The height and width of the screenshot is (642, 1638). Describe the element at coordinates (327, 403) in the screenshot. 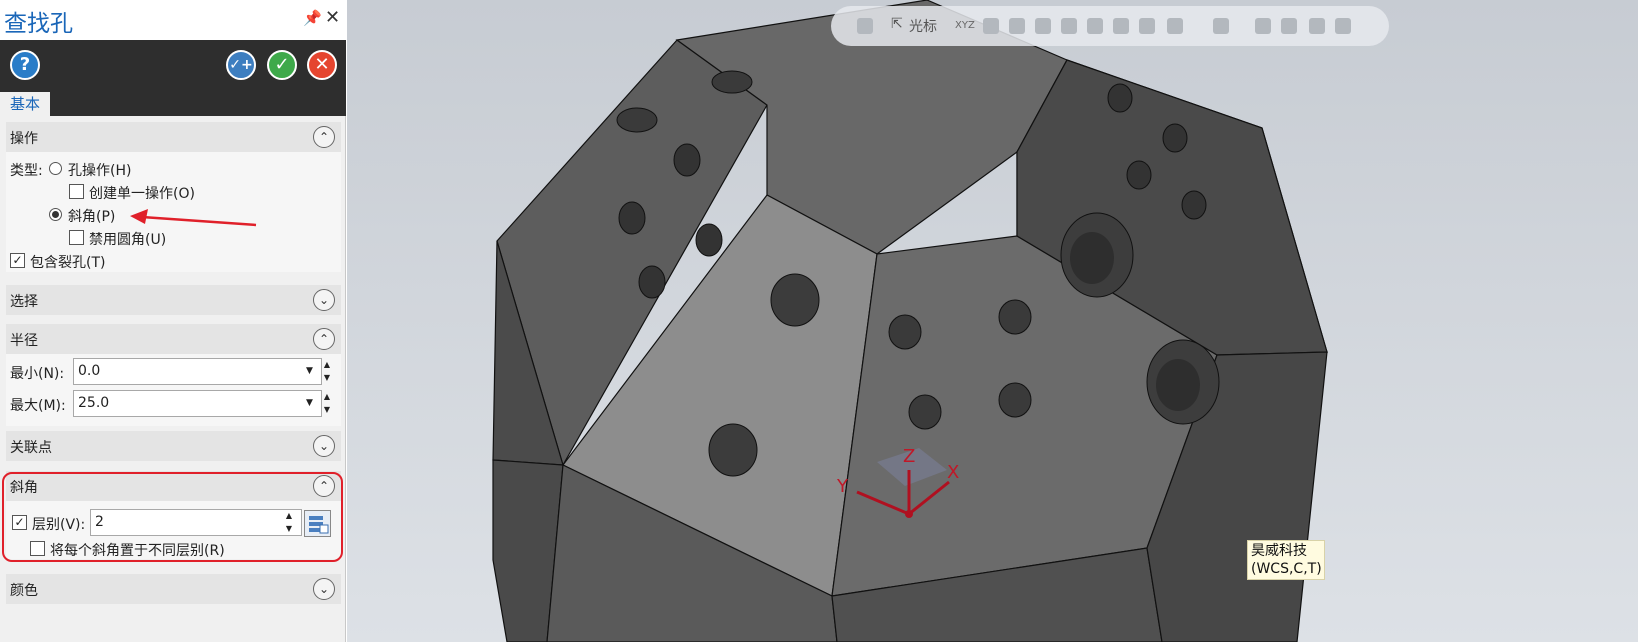

I see `max-radius-spinner: ▲ ▼` at that location.